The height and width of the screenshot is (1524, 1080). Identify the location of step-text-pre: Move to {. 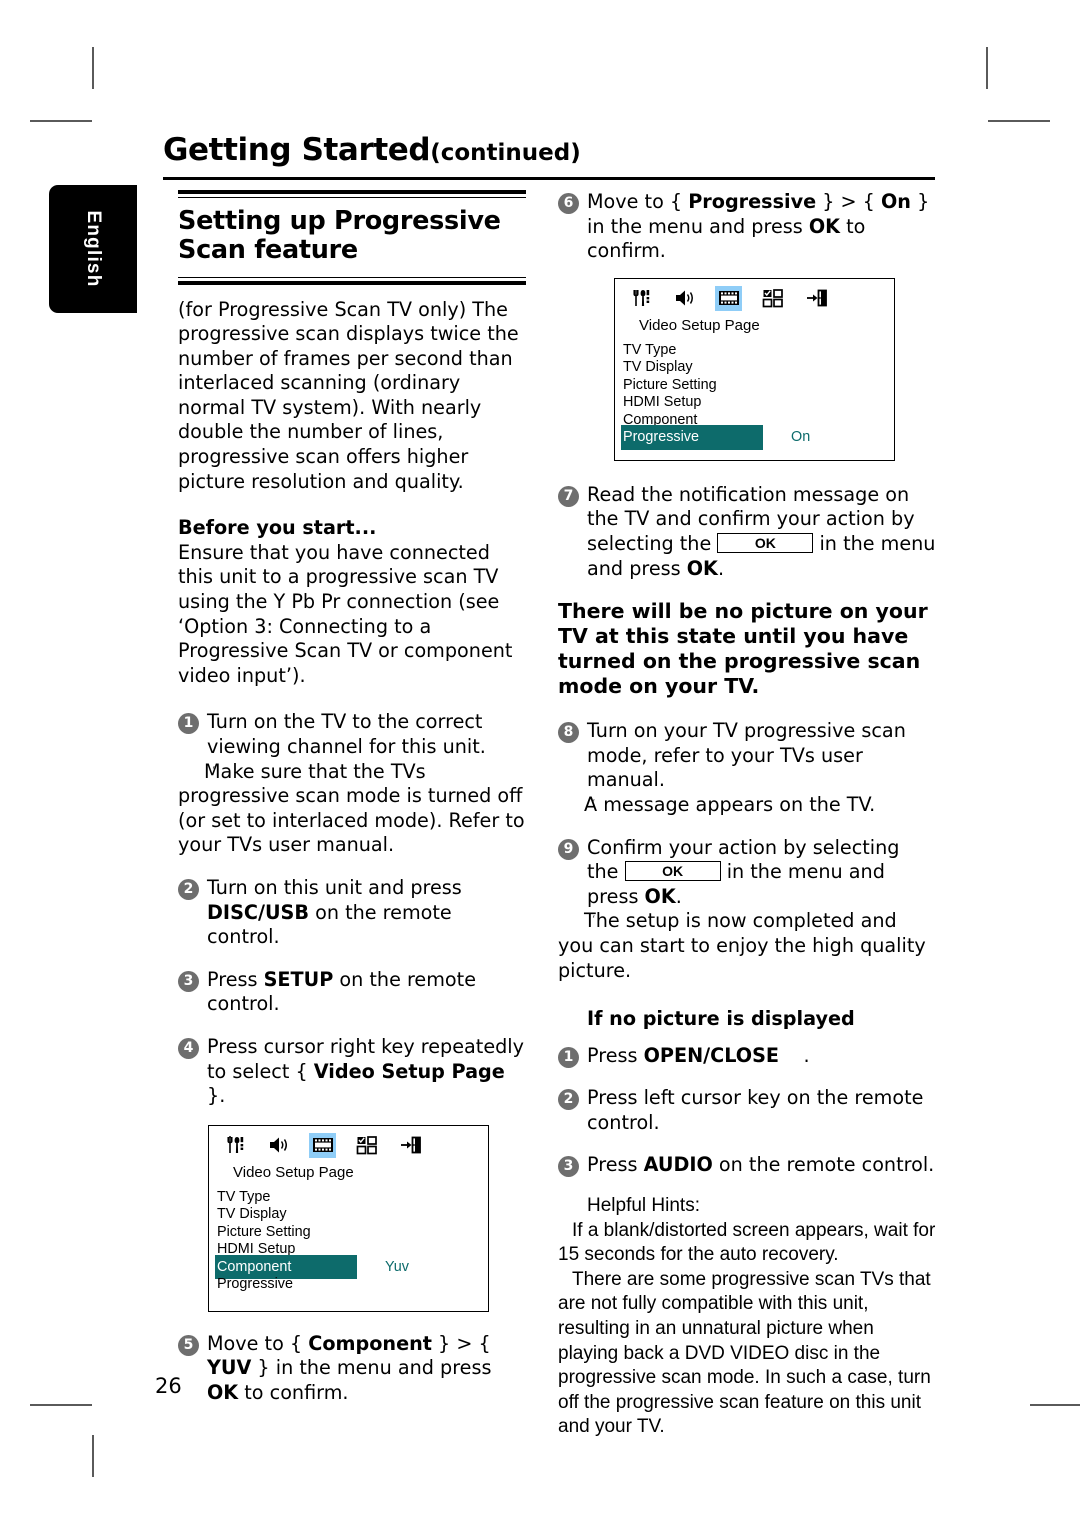
(638, 201).